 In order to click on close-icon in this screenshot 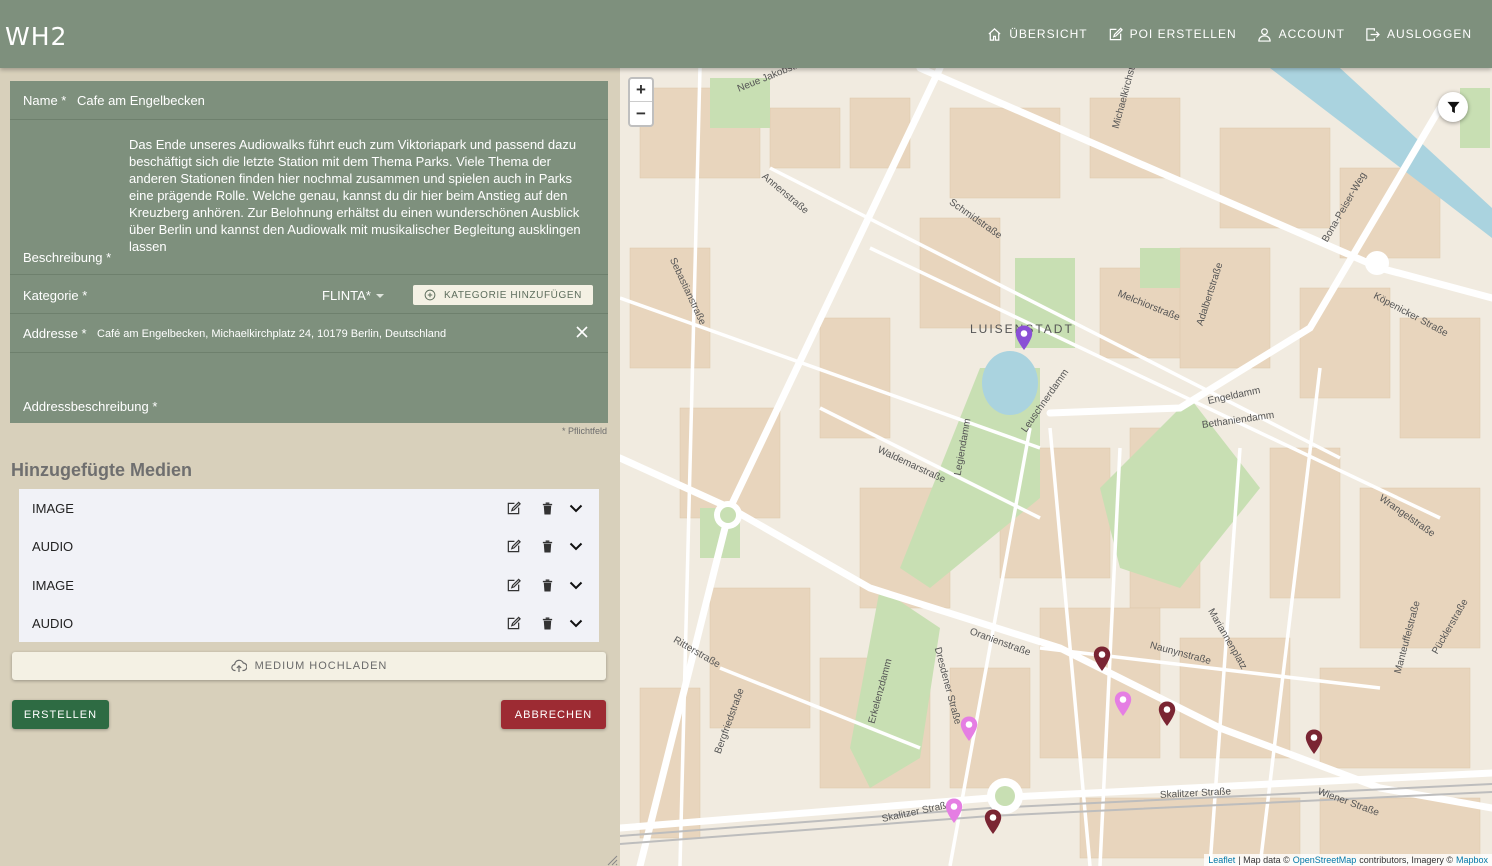, I will do `click(582, 332)`.